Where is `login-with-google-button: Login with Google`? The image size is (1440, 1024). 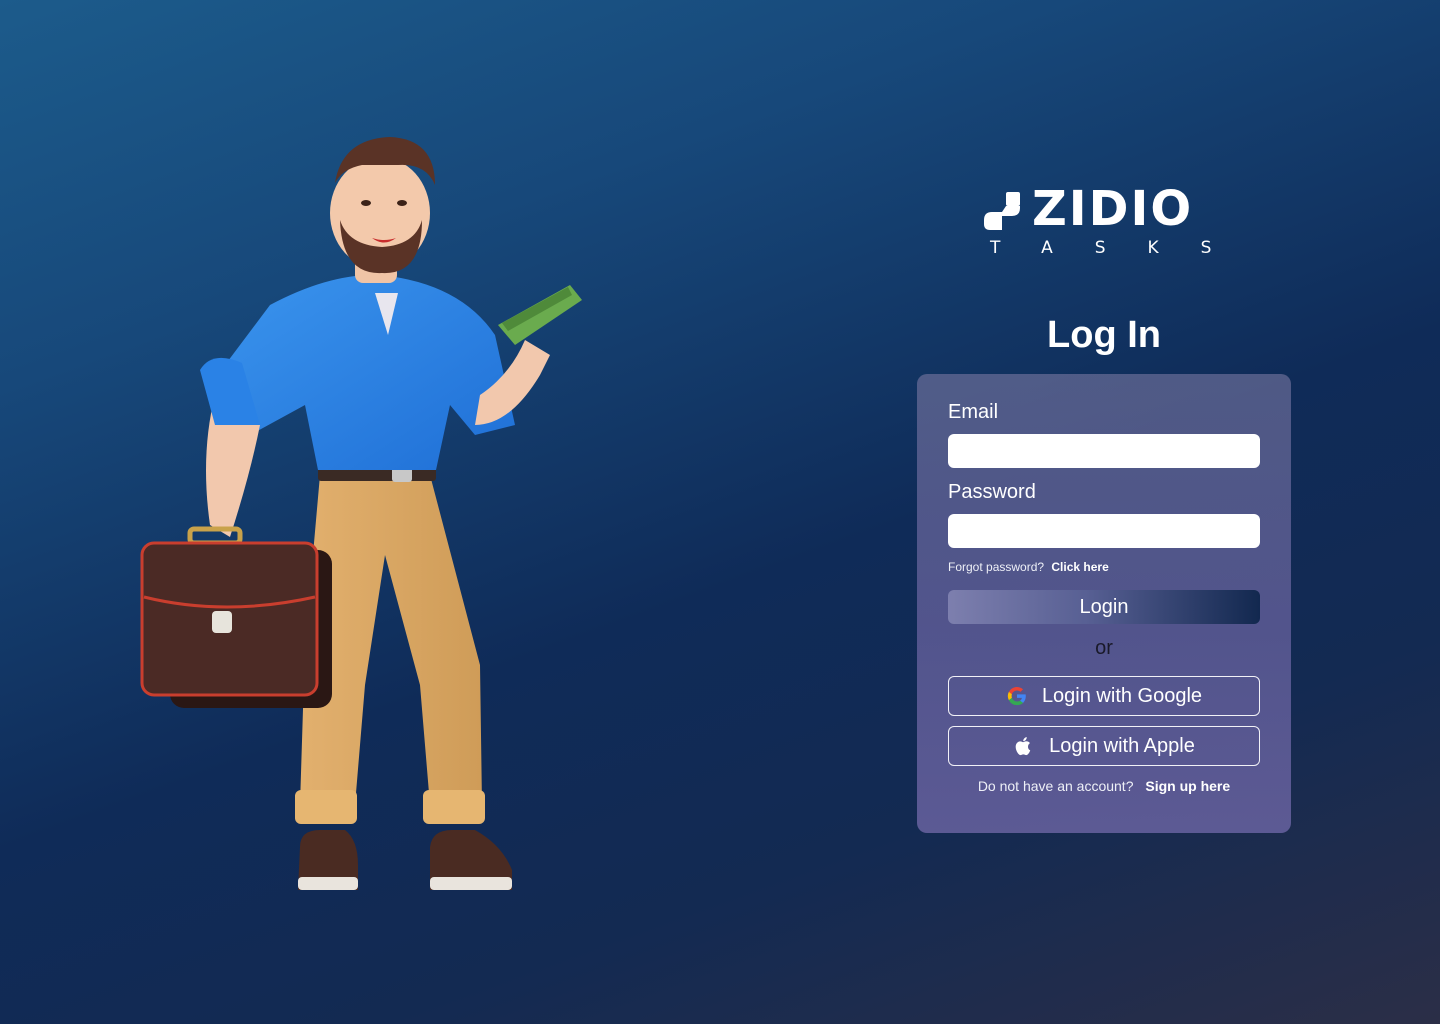 login-with-google-button: Login with Google is located at coordinates (1104, 696).